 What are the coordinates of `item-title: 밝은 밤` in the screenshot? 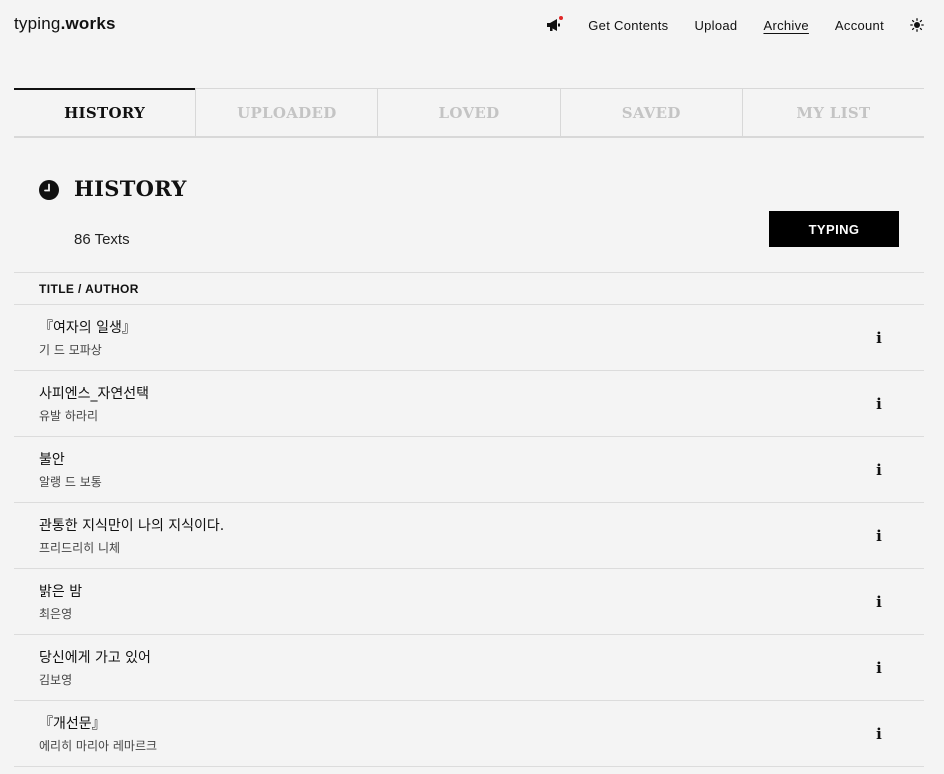 It's located at (61, 592).